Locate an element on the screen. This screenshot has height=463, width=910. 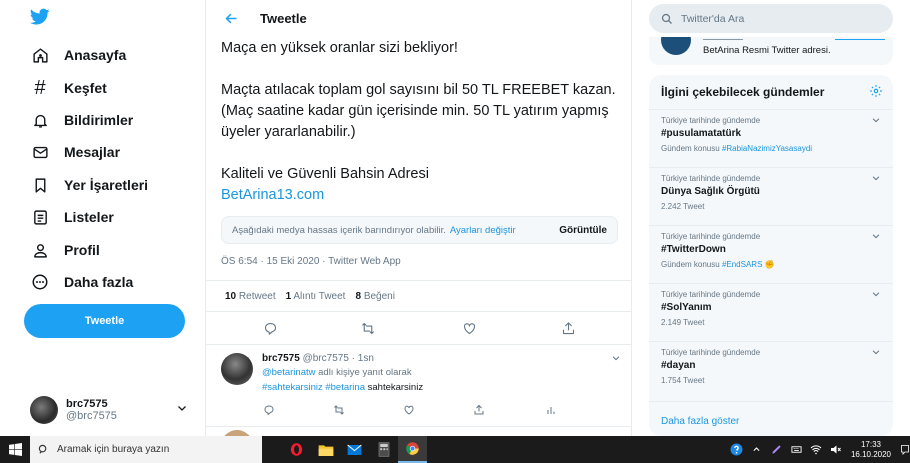
reply-text: #sahtekarsiniz #betarina sahtekarsiniz is located at coordinates (342, 387).